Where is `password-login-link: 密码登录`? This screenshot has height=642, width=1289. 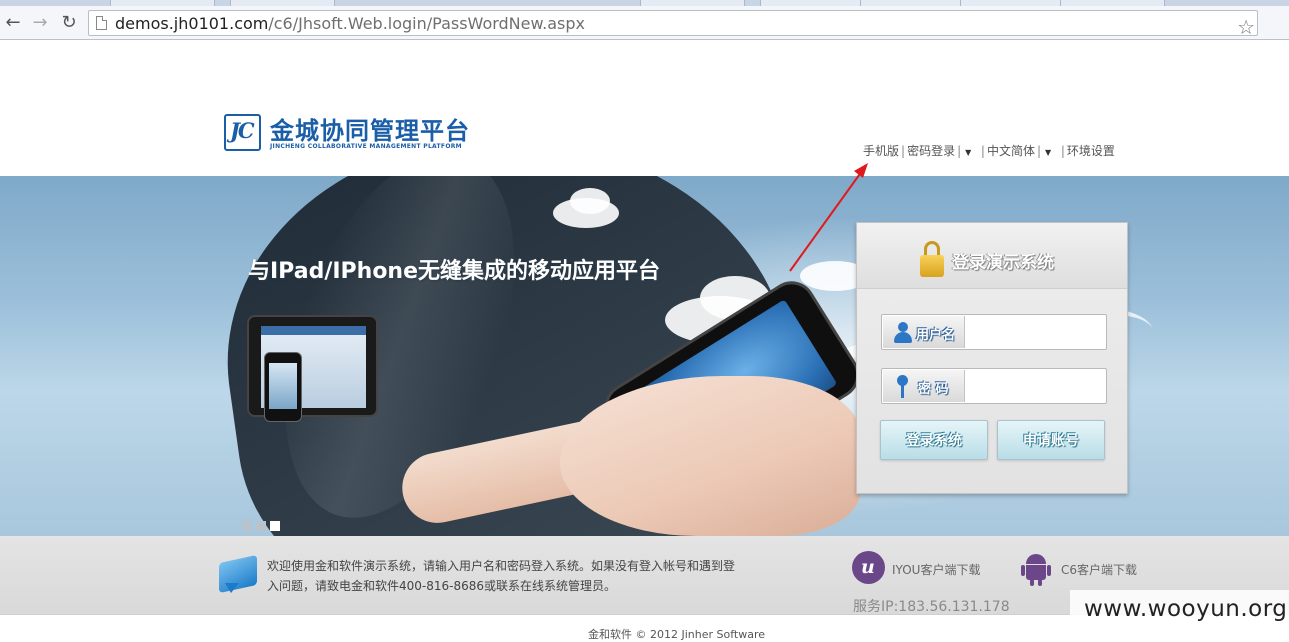 password-login-link: 密码登录 is located at coordinates (931, 150).